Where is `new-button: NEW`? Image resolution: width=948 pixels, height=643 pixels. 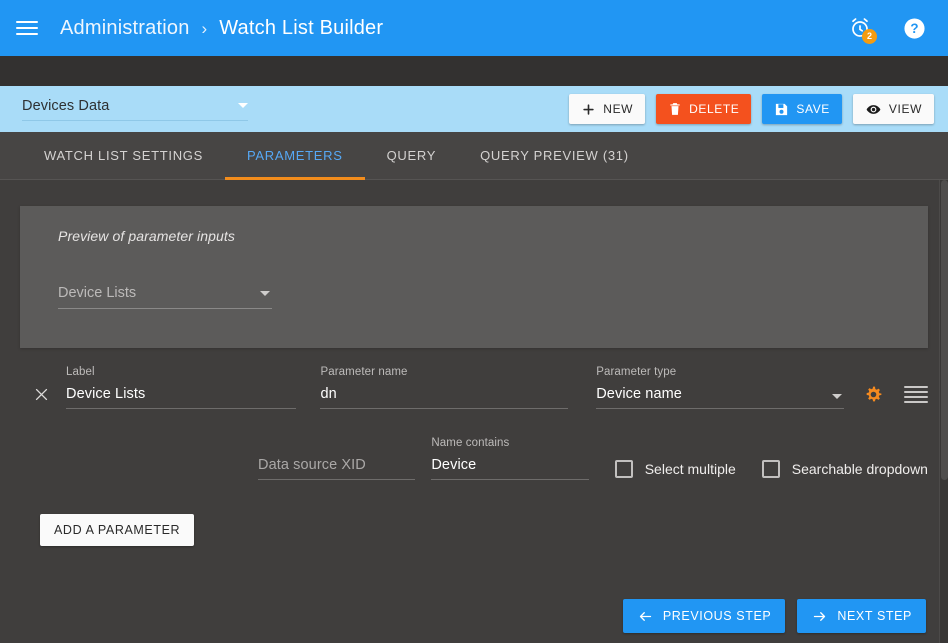
new-button: NEW is located at coordinates (607, 109).